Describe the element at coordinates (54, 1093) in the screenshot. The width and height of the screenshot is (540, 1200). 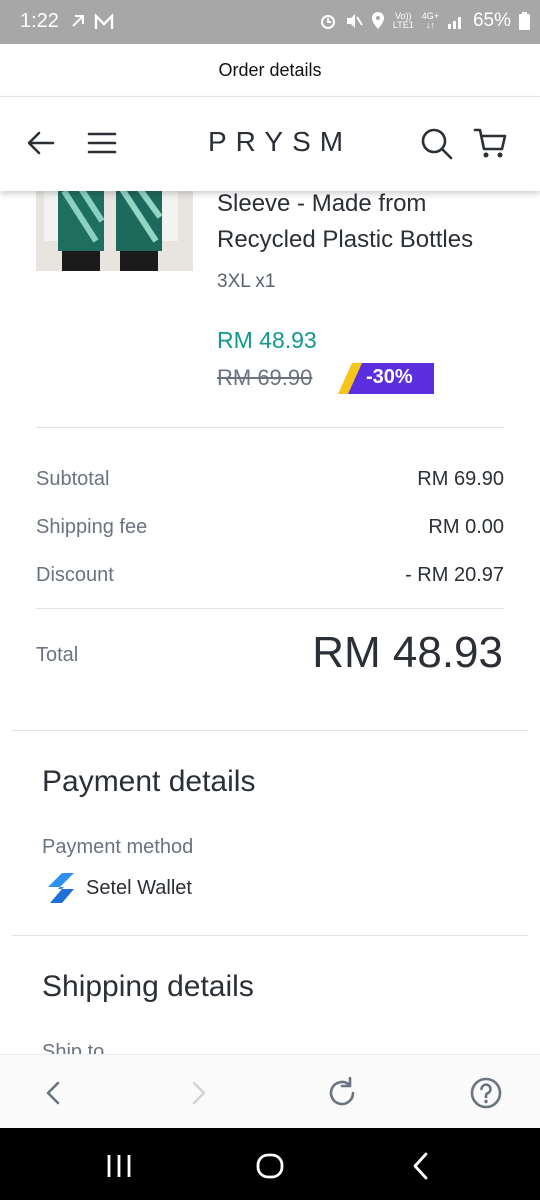
I see `browser-back-icon` at that location.